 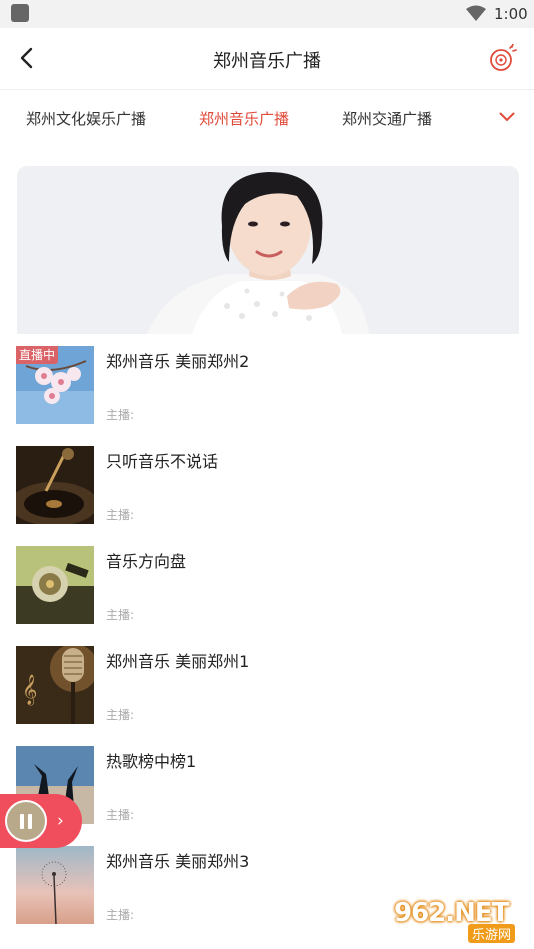 What do you see at coordinates (20, 13) in the screenshot?
I see `notification-app-icon` at bounding box center [20, 13].